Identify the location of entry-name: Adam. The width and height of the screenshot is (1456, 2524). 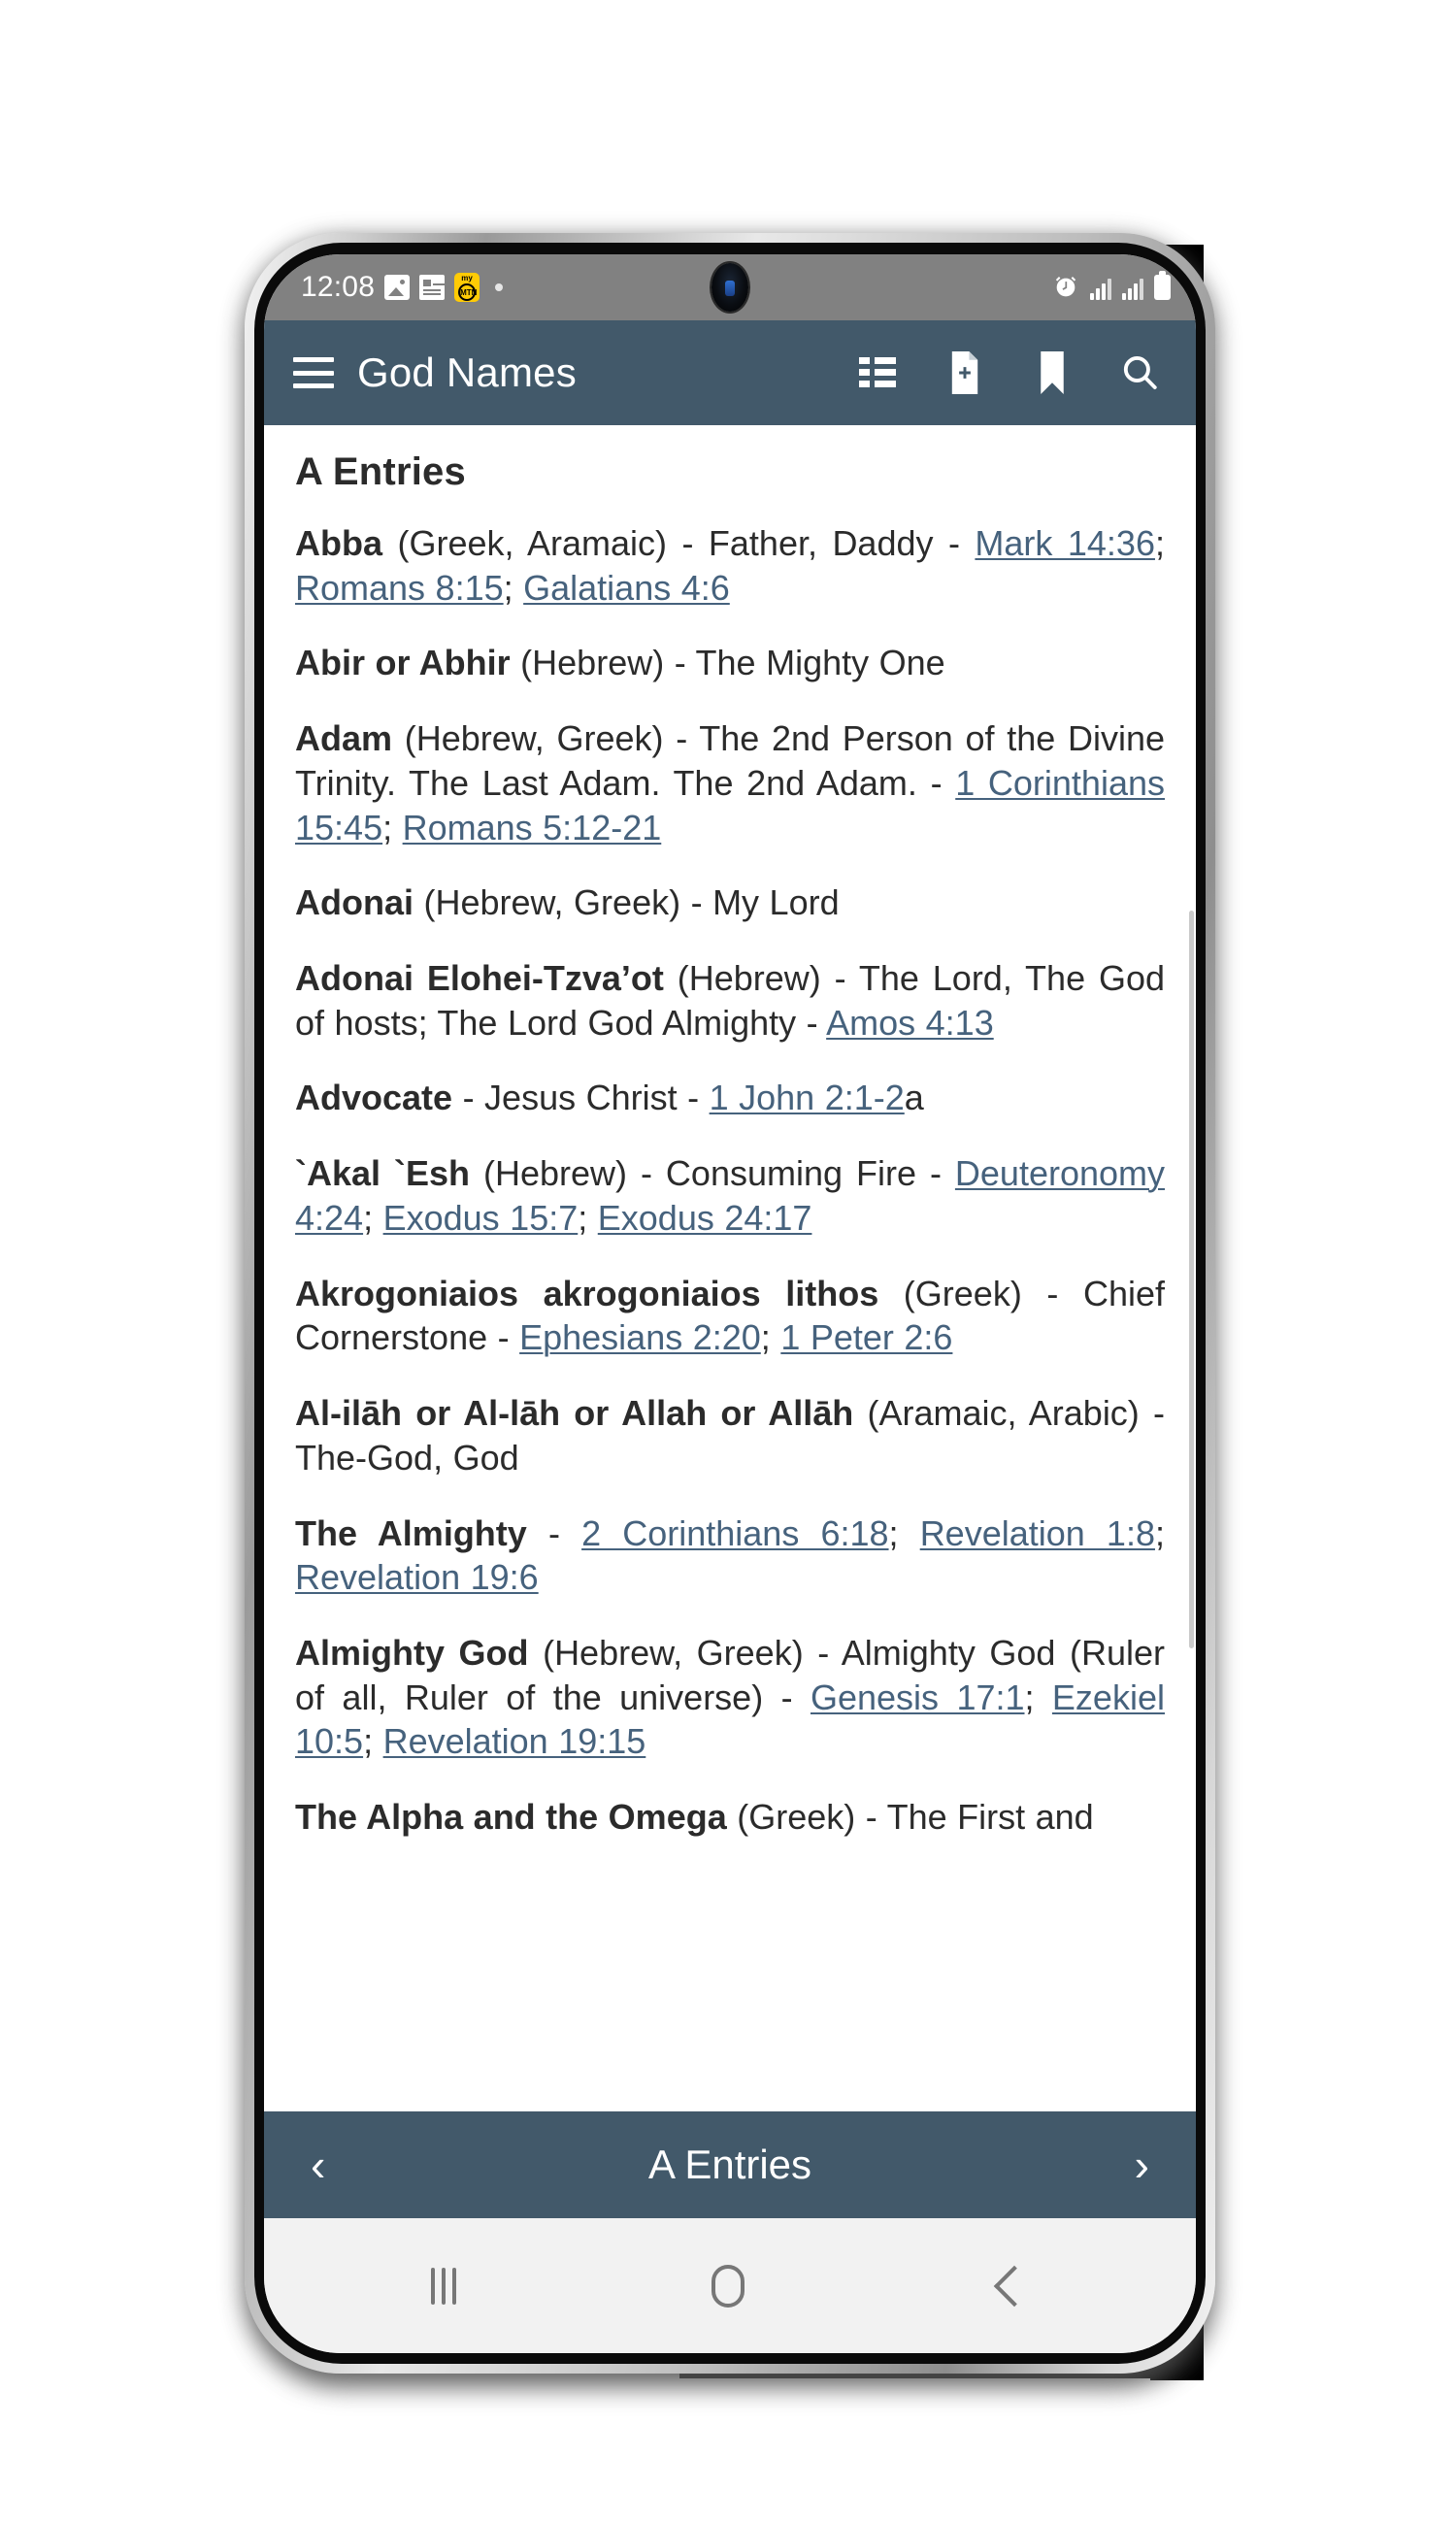
(344, 738).